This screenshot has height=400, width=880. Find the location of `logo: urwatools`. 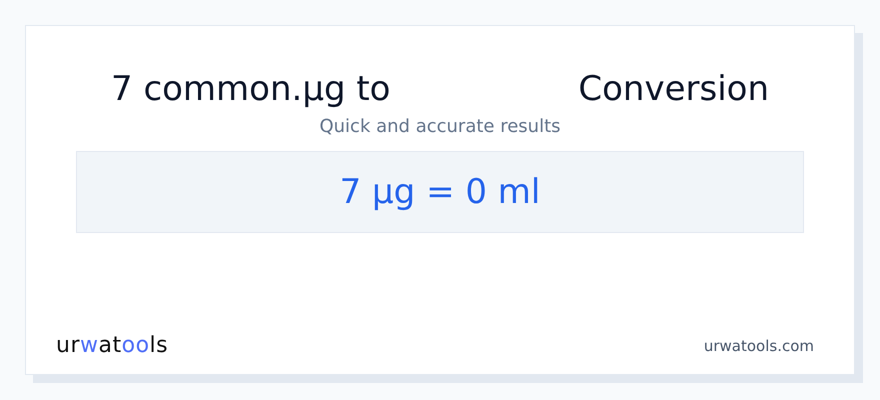

logo: urwatools is located at coordinates (112, 345).